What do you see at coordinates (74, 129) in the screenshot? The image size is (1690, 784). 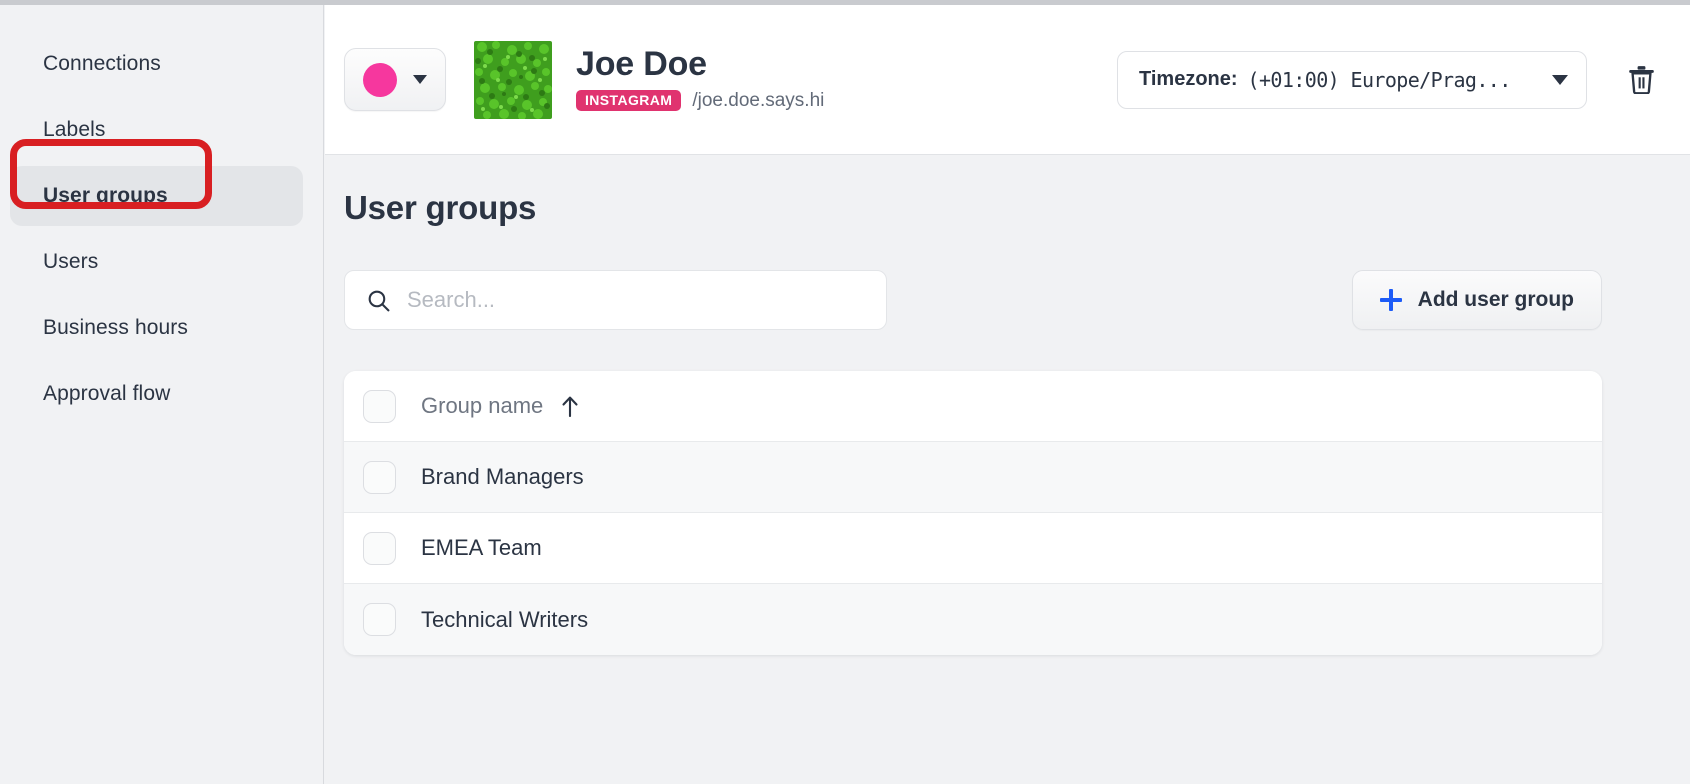 I see `sidebar-item-label: Labels` at bounding box center [74, 129].